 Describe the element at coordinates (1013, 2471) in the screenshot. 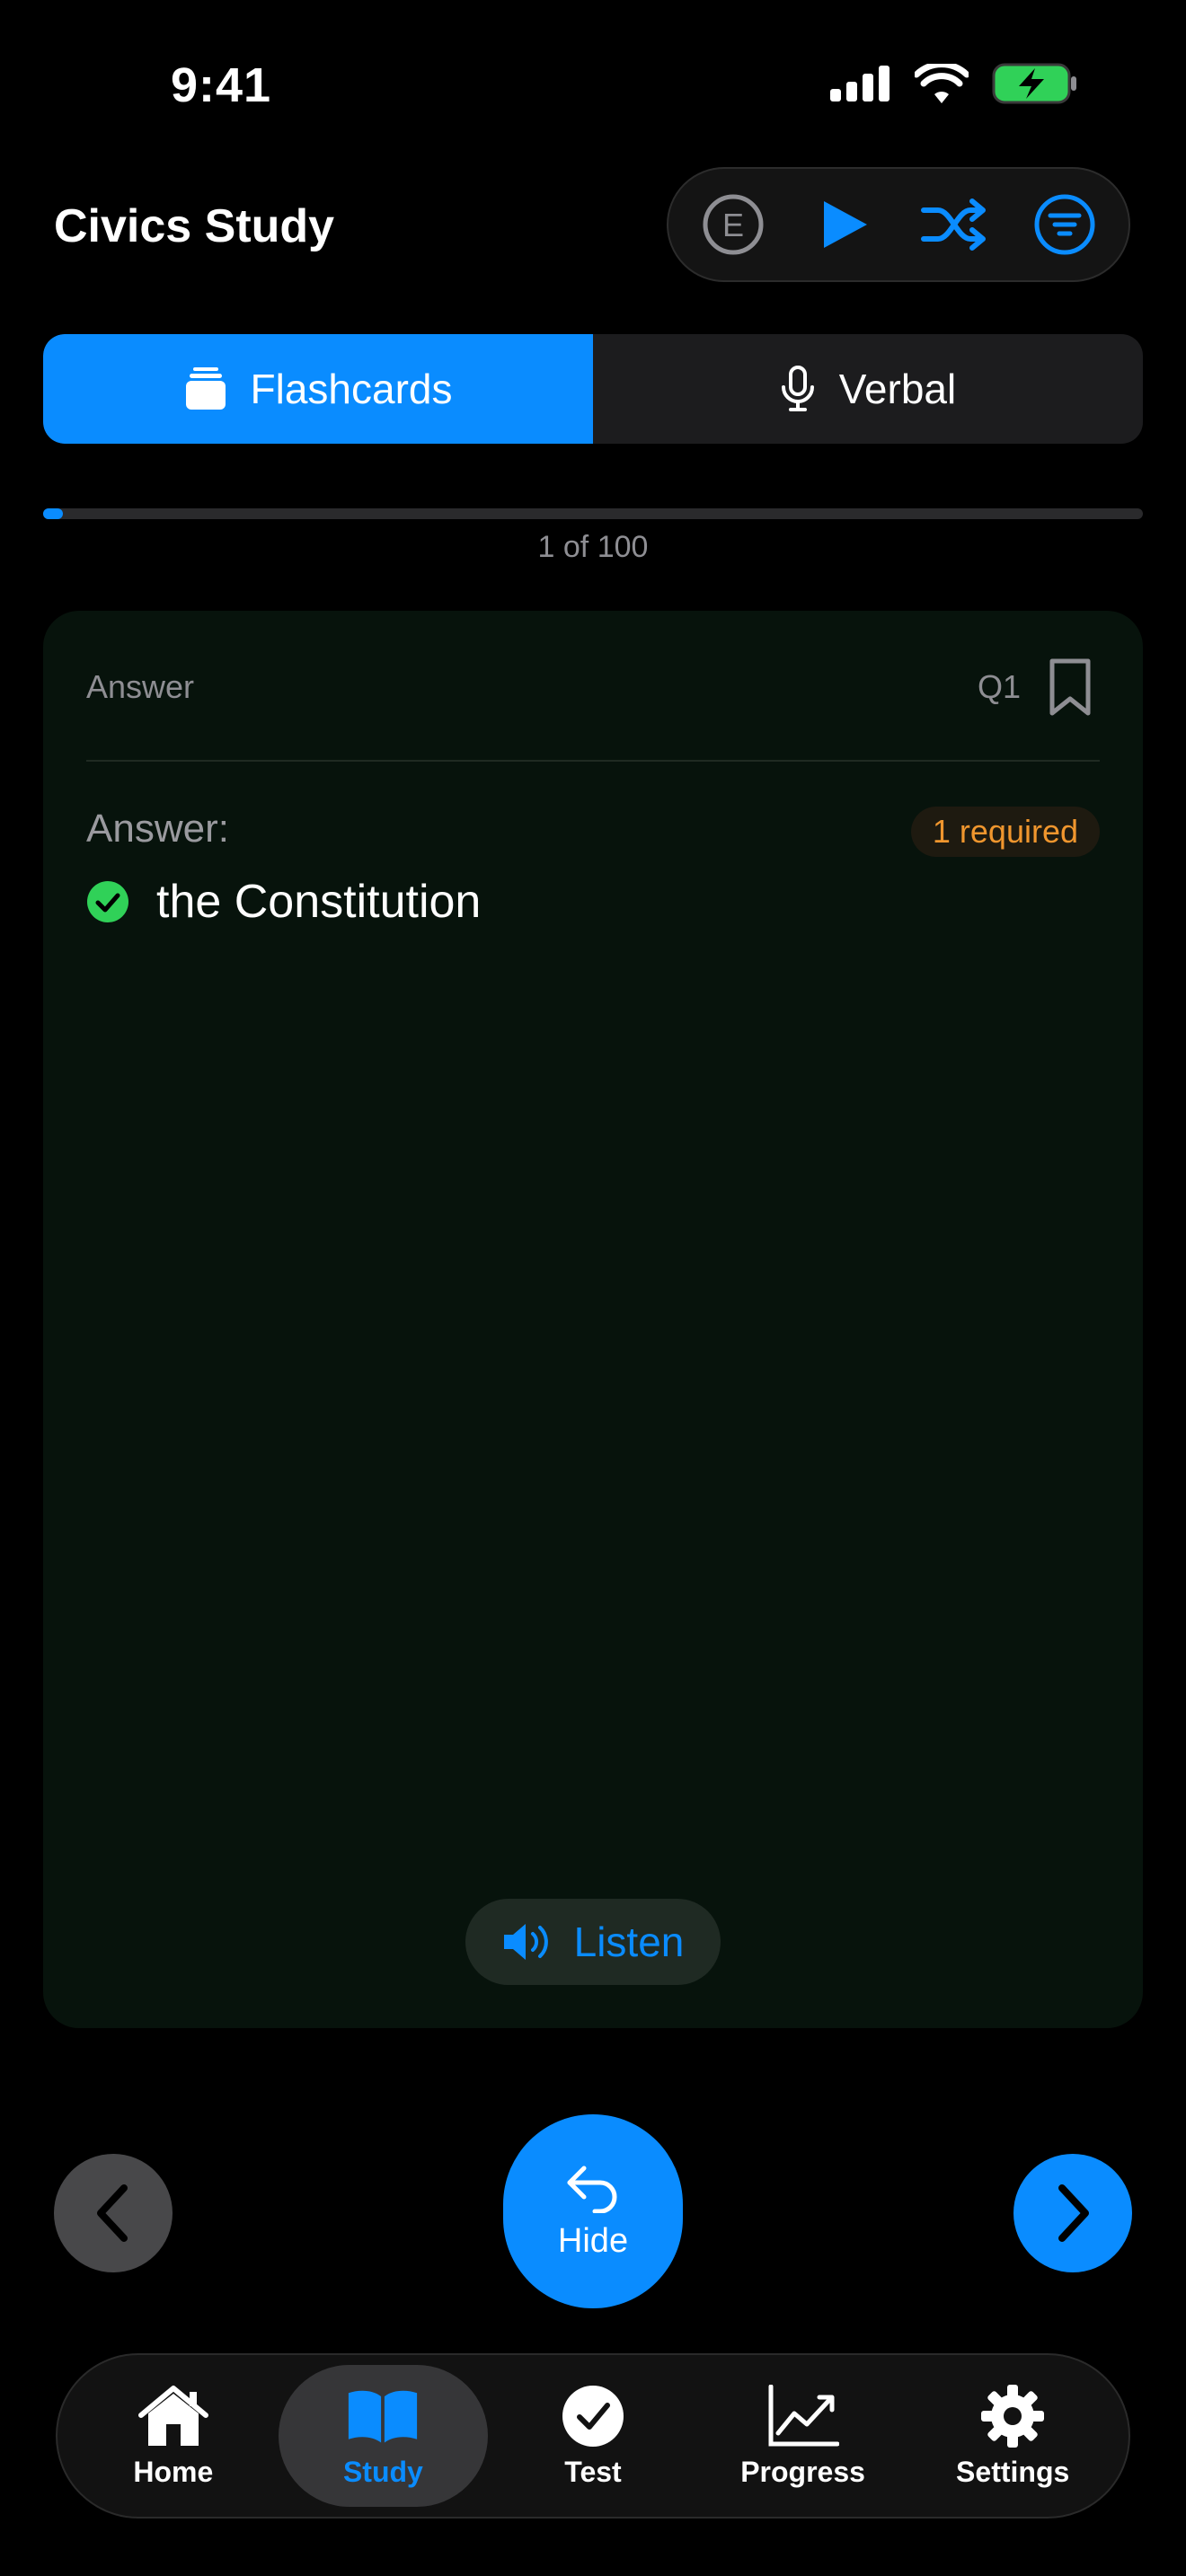

I see `tab-settings-label: Settings` at that location.